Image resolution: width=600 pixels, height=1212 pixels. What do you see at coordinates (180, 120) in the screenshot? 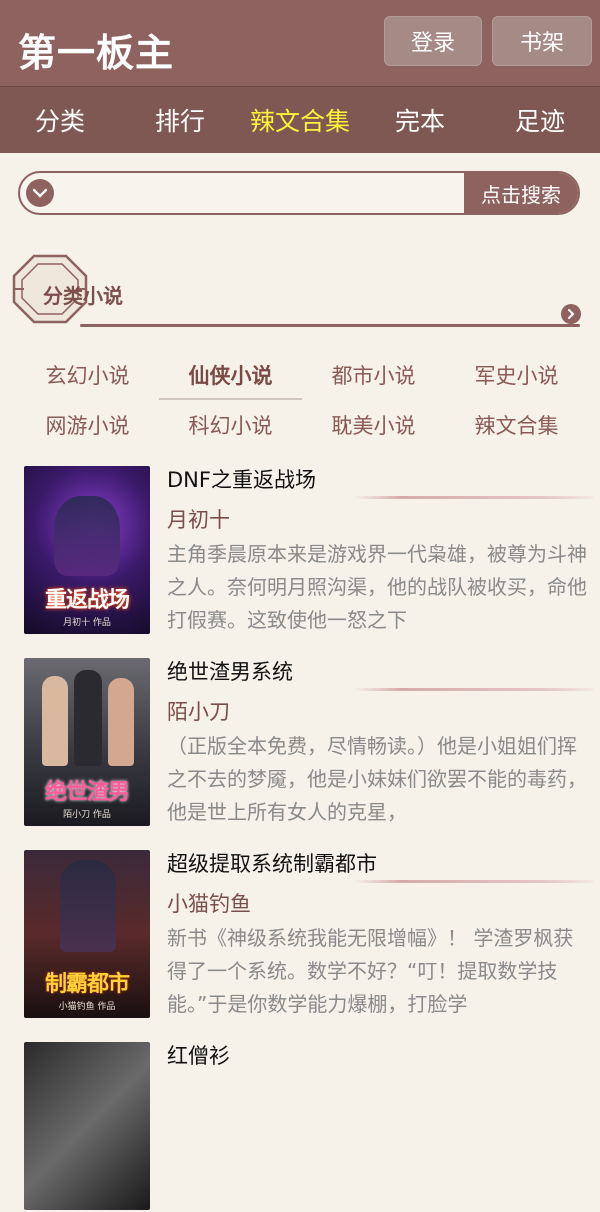
I see `nav-item-ranking: 排行` at bounding box center [180, 120].